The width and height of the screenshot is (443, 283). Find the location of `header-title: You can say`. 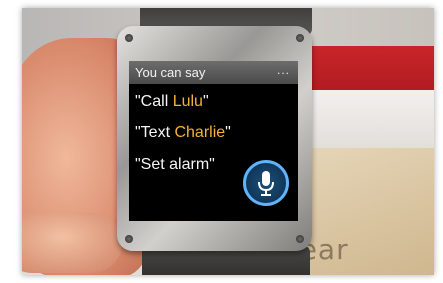

header-title: You can say is located at coordinates (170, 72).